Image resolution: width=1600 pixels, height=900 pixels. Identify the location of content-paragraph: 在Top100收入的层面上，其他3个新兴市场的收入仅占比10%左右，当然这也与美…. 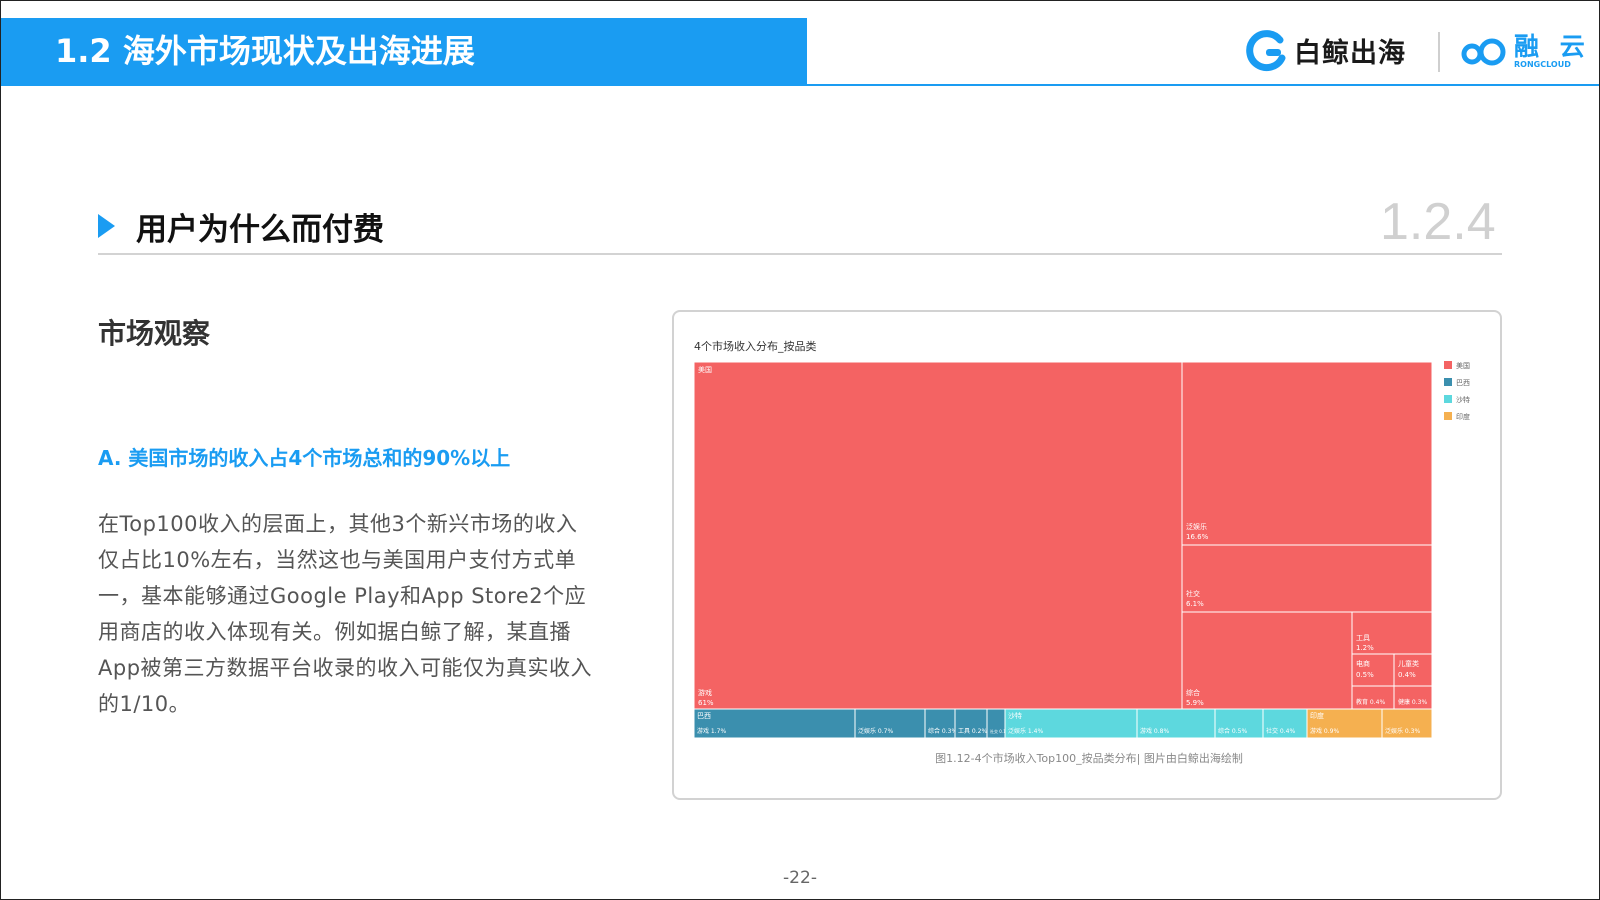
(345, 614).